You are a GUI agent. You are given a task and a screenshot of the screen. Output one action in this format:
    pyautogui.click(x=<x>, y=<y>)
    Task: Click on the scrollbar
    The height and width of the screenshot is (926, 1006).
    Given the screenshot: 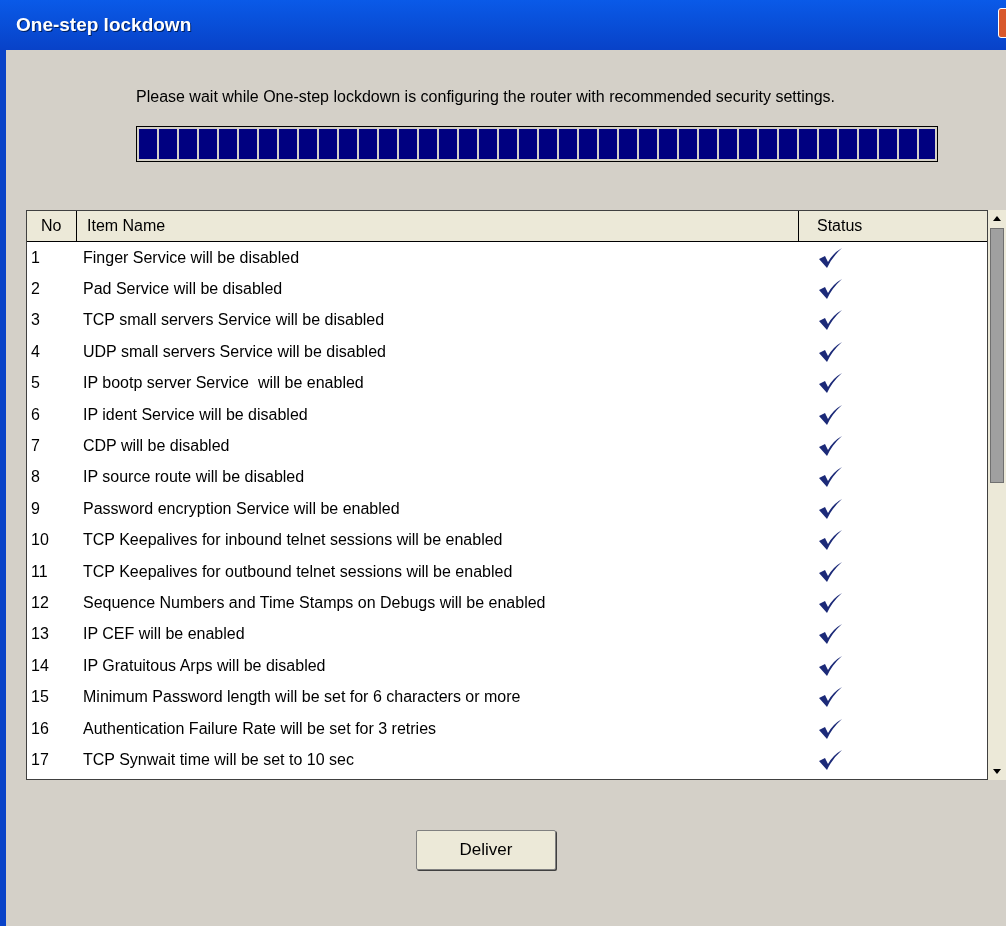 What is the action you would take?
    pyautogui.click(x=997, y=495)
    